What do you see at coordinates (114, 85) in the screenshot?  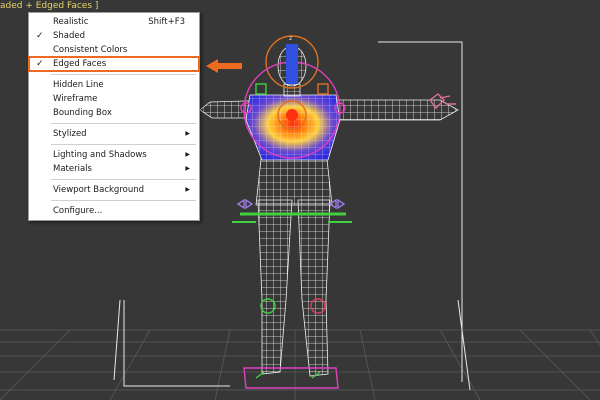 I see `menu-item-hidden-line: Hidden Line` at bounding box center [114, 85].